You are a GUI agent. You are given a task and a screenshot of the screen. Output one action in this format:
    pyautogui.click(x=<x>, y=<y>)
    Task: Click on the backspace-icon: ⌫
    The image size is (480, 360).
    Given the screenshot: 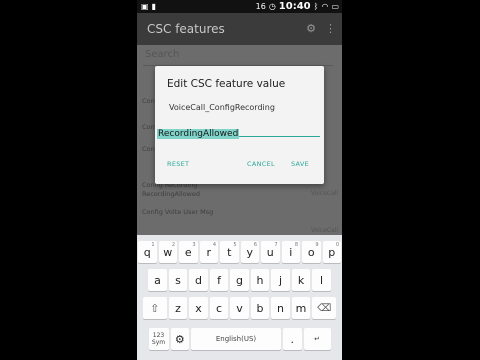 What is the action you would take?
    pyautogui.click(x=324, y=308)
    